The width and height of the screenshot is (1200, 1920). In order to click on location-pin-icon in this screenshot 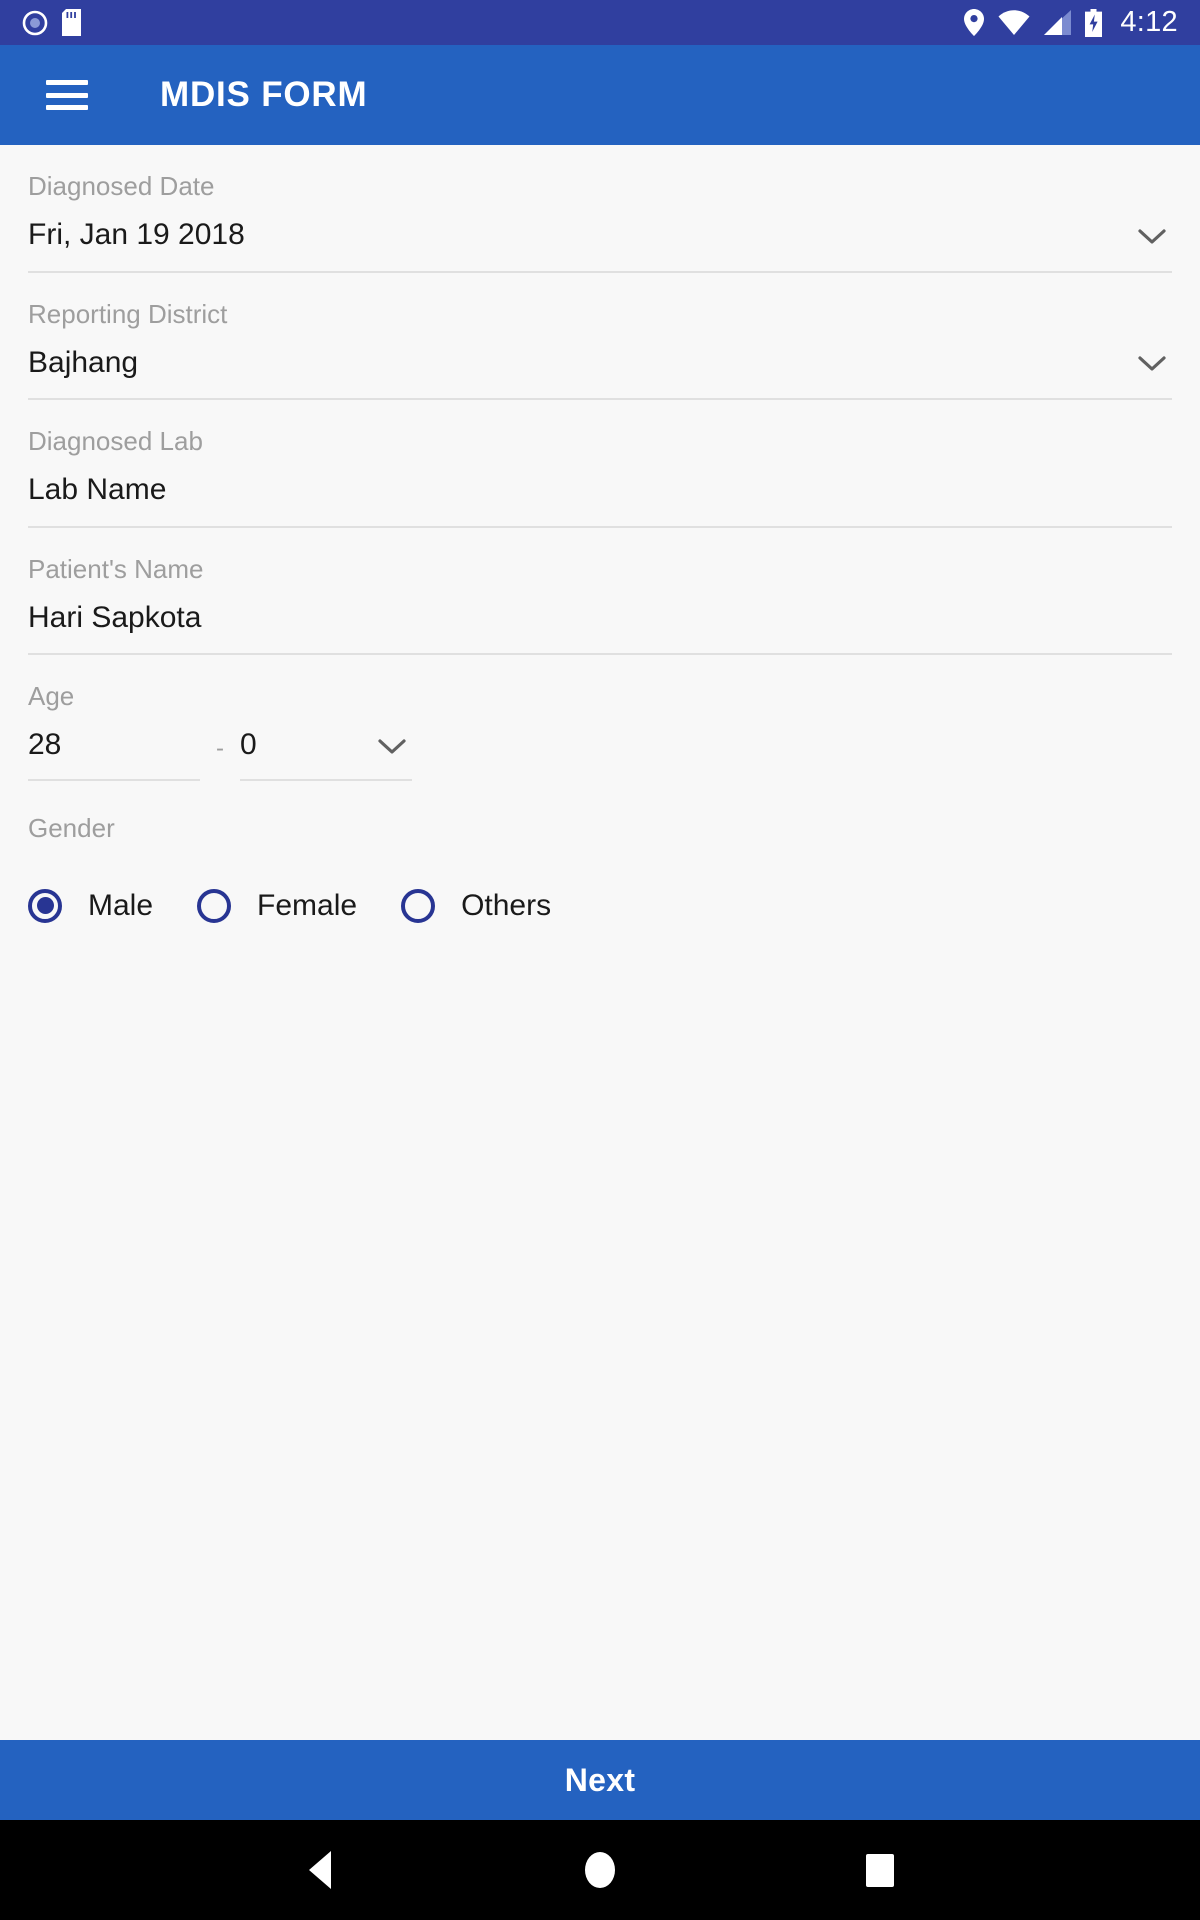, I will do `click(974, 22)`.